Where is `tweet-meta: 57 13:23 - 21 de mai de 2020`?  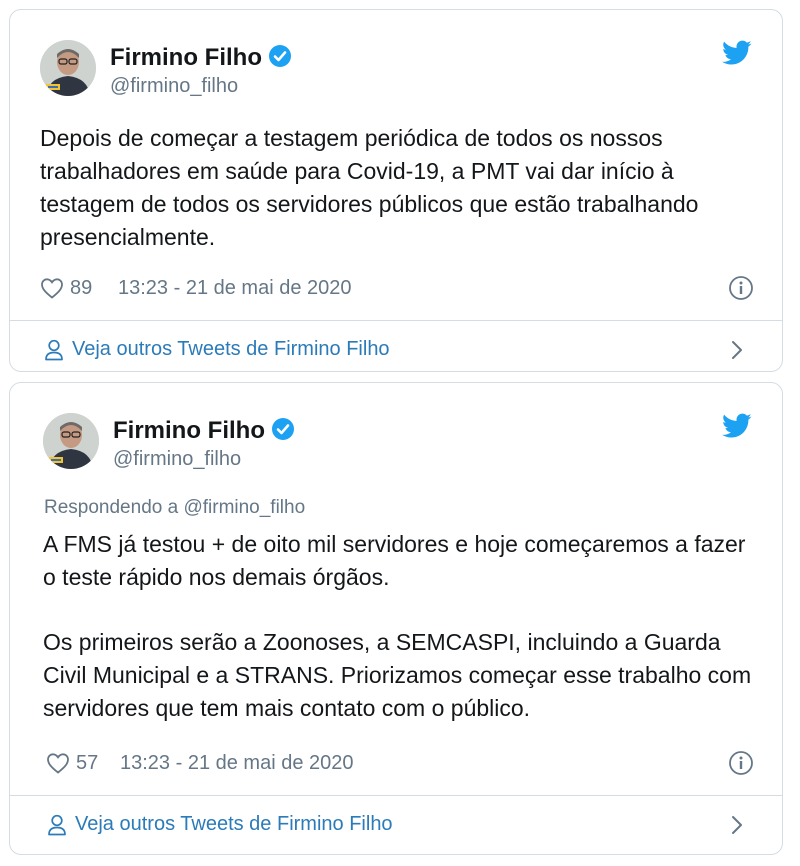
tweet-meta: 57 13:23 - 21 de mai de 2020 is located at coordinates (404, 765).